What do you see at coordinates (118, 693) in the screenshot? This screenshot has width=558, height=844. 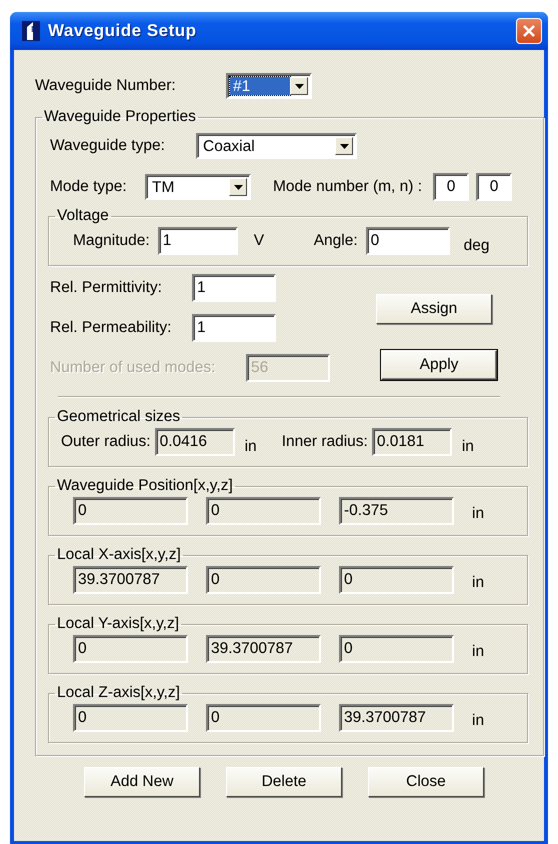 I see `group-title: Local Z-axis[x,y,z]` at bounding box center [118, 693].